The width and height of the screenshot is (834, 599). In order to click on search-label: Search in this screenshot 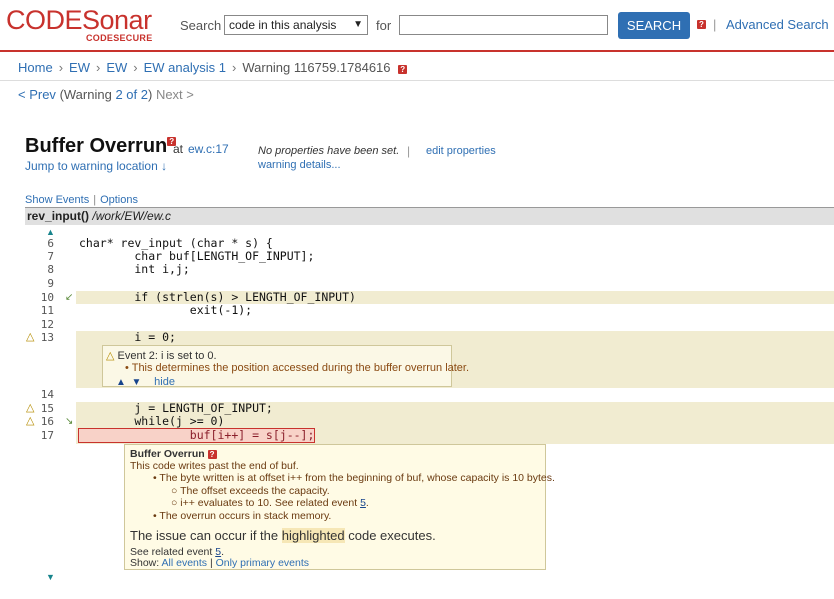, I will do `click(201, 25)`.